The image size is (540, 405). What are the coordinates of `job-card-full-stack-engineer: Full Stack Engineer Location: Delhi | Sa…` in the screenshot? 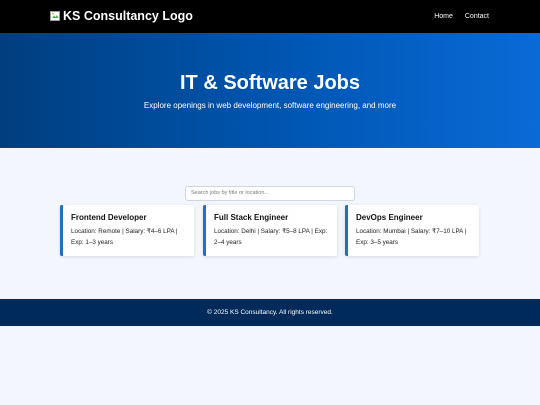 It's located at (270, 230).